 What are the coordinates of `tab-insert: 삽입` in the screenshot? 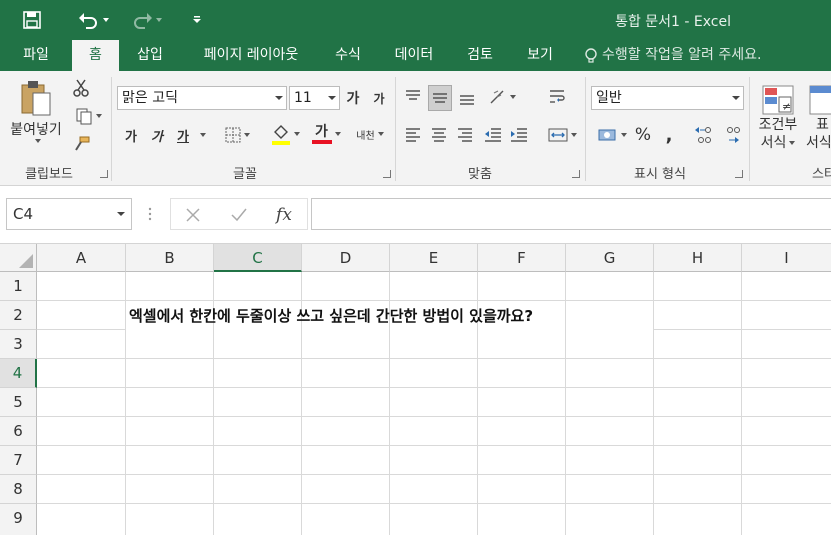 It's located at (150, 55).